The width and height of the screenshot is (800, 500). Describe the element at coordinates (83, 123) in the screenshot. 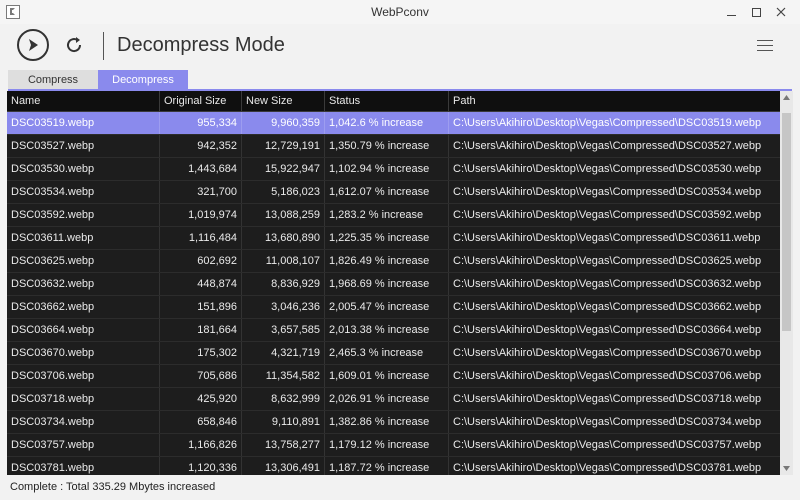

I see `cell-name: DSC03519.webp` at that location.